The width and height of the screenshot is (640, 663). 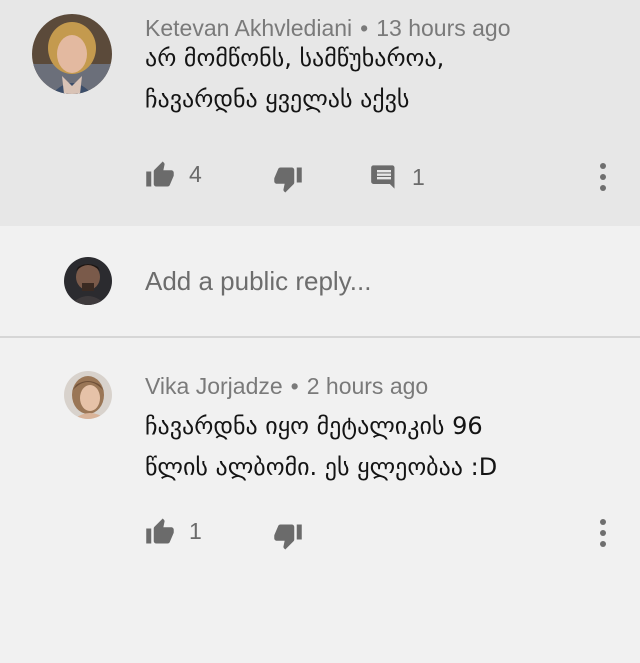 I want to click on user-avatar, so click(x=88, y=281).